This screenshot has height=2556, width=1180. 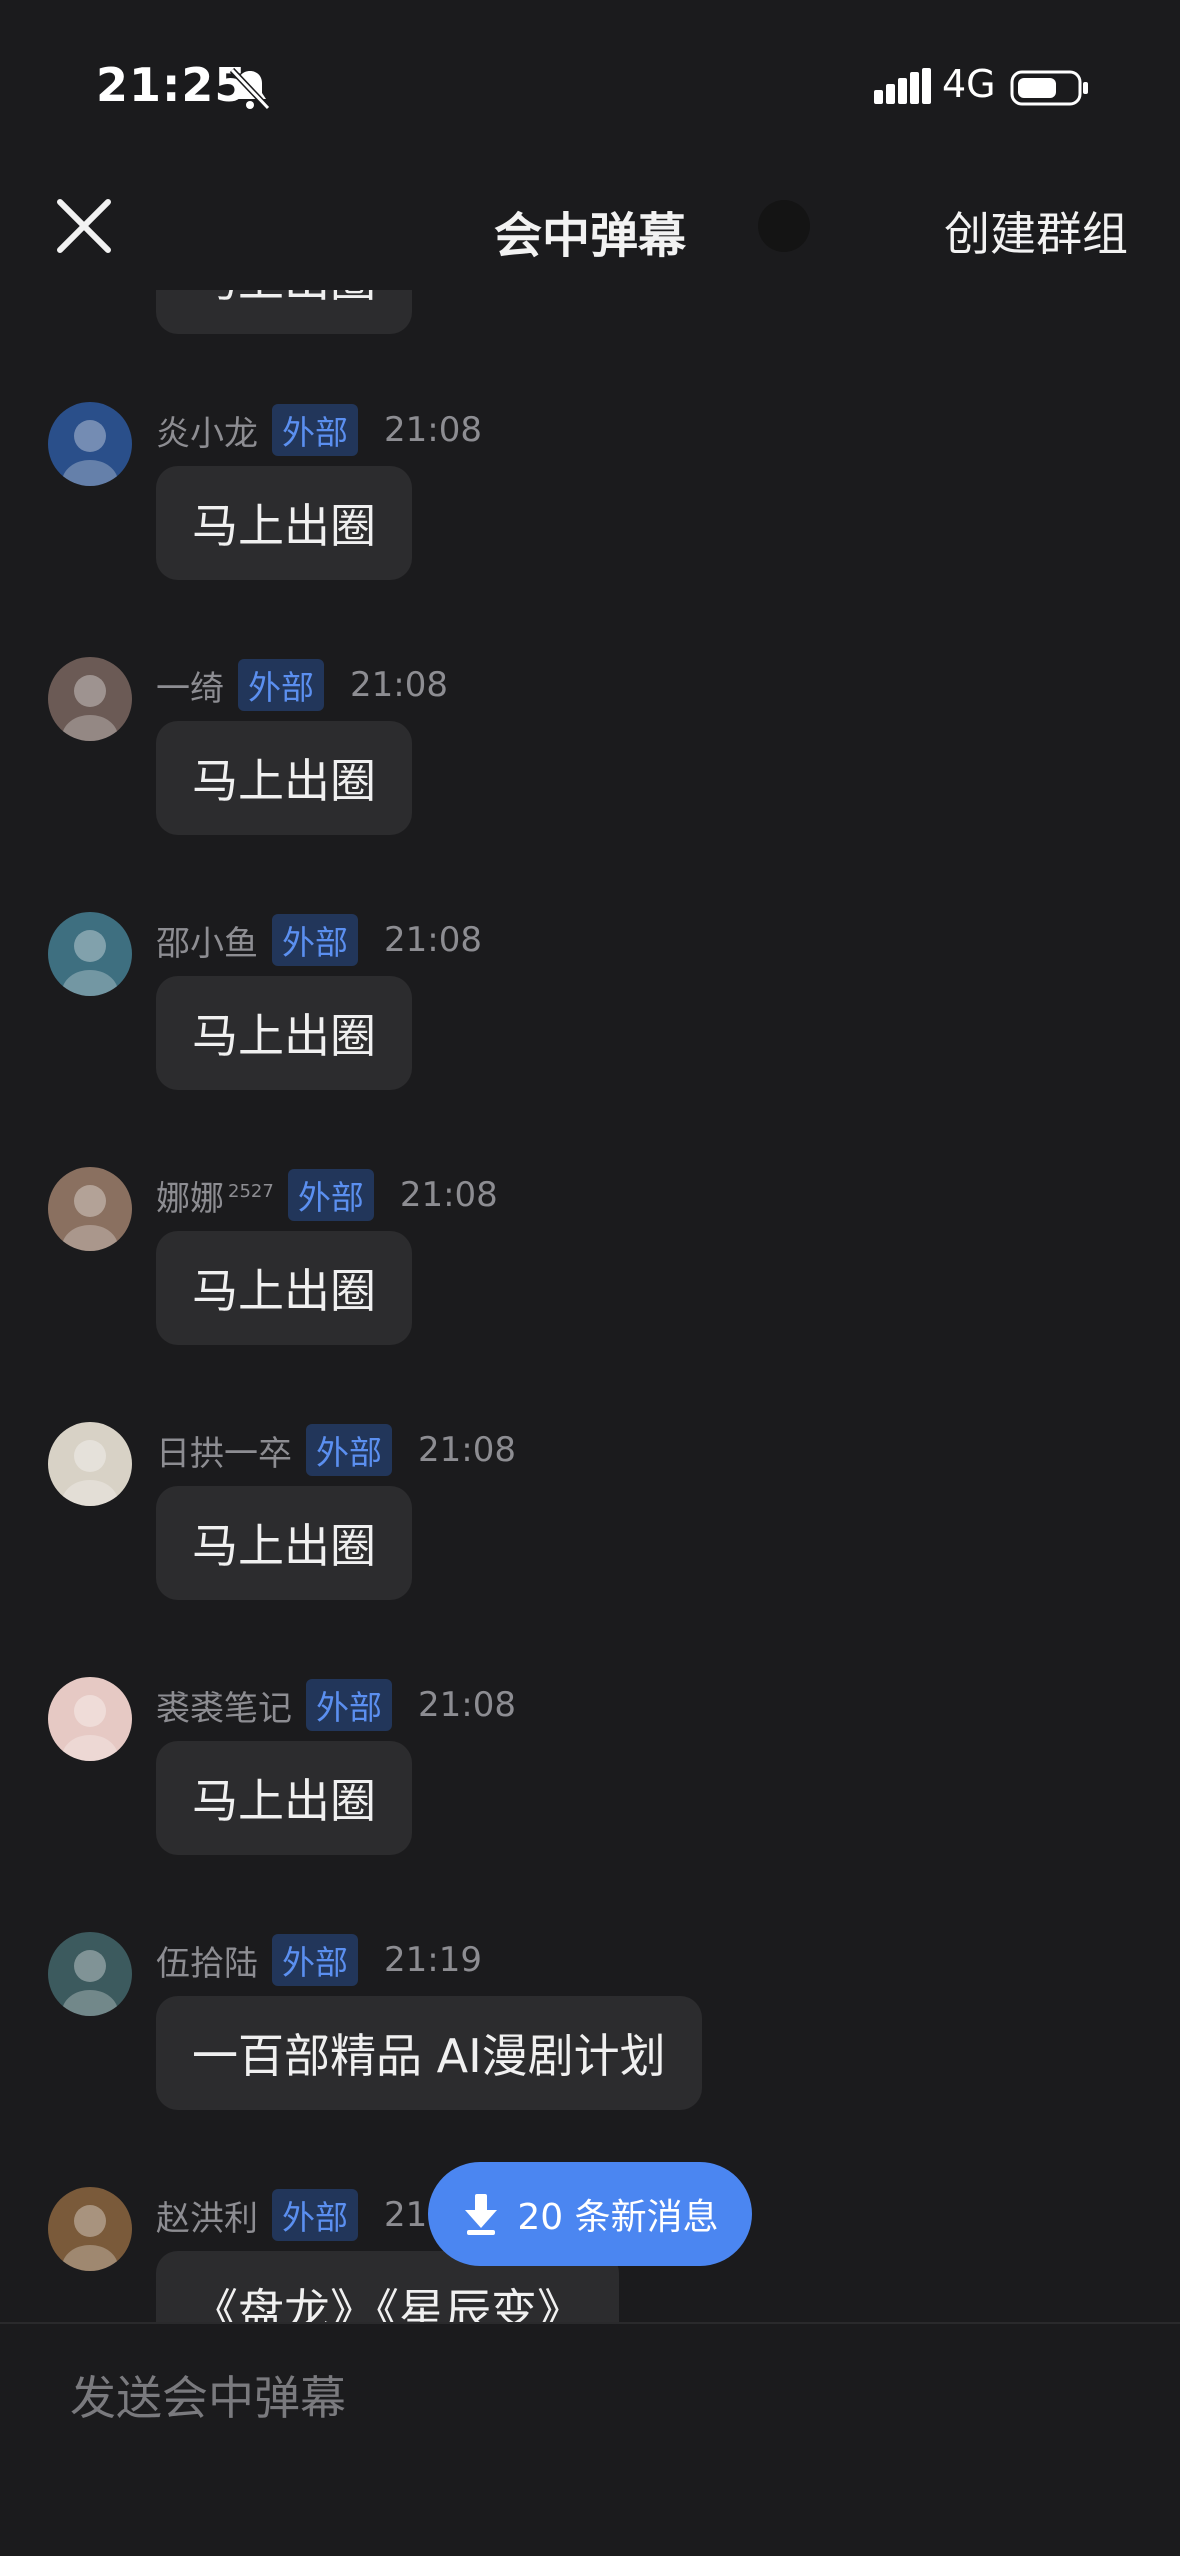 I want to click on message-meta: 赵洪利 外部 21, so click(x=291, y=2215).